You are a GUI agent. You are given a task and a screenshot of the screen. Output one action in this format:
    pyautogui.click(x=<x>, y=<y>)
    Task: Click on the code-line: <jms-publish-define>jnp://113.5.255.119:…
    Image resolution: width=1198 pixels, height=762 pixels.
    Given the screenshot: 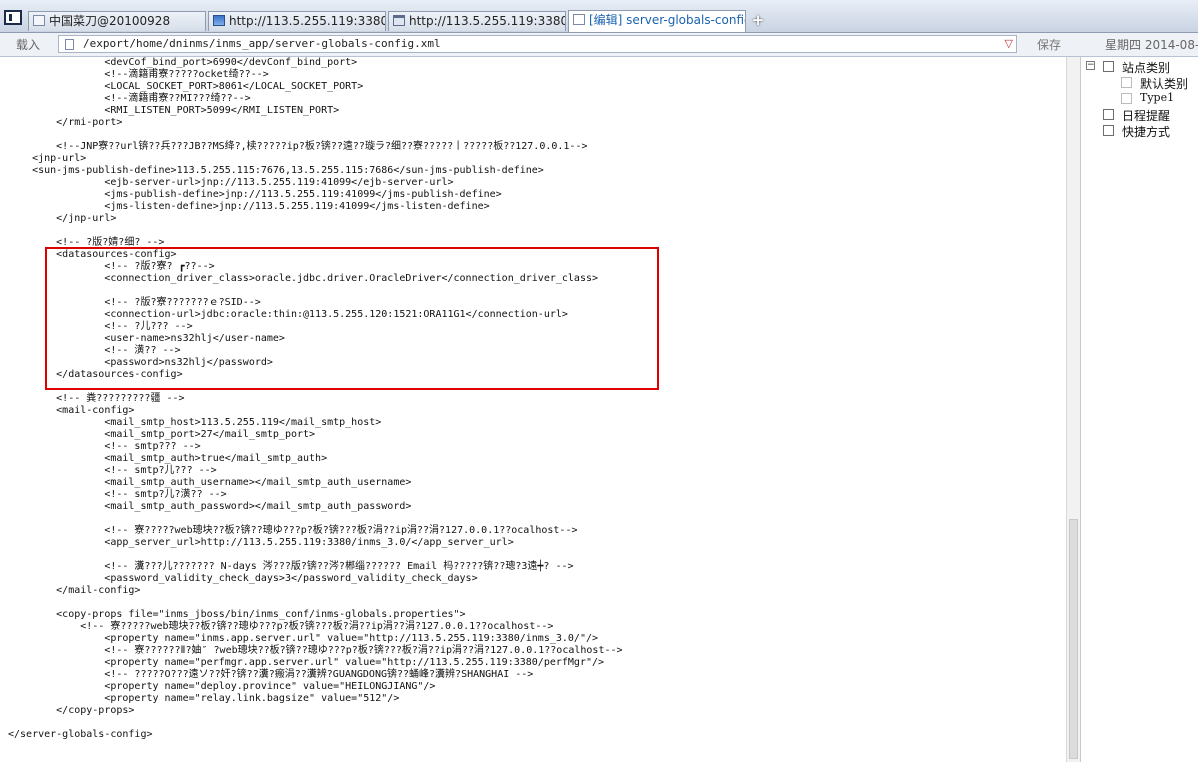 What is the action you would take?
    pyautogui.click(x=255, y=194)
    